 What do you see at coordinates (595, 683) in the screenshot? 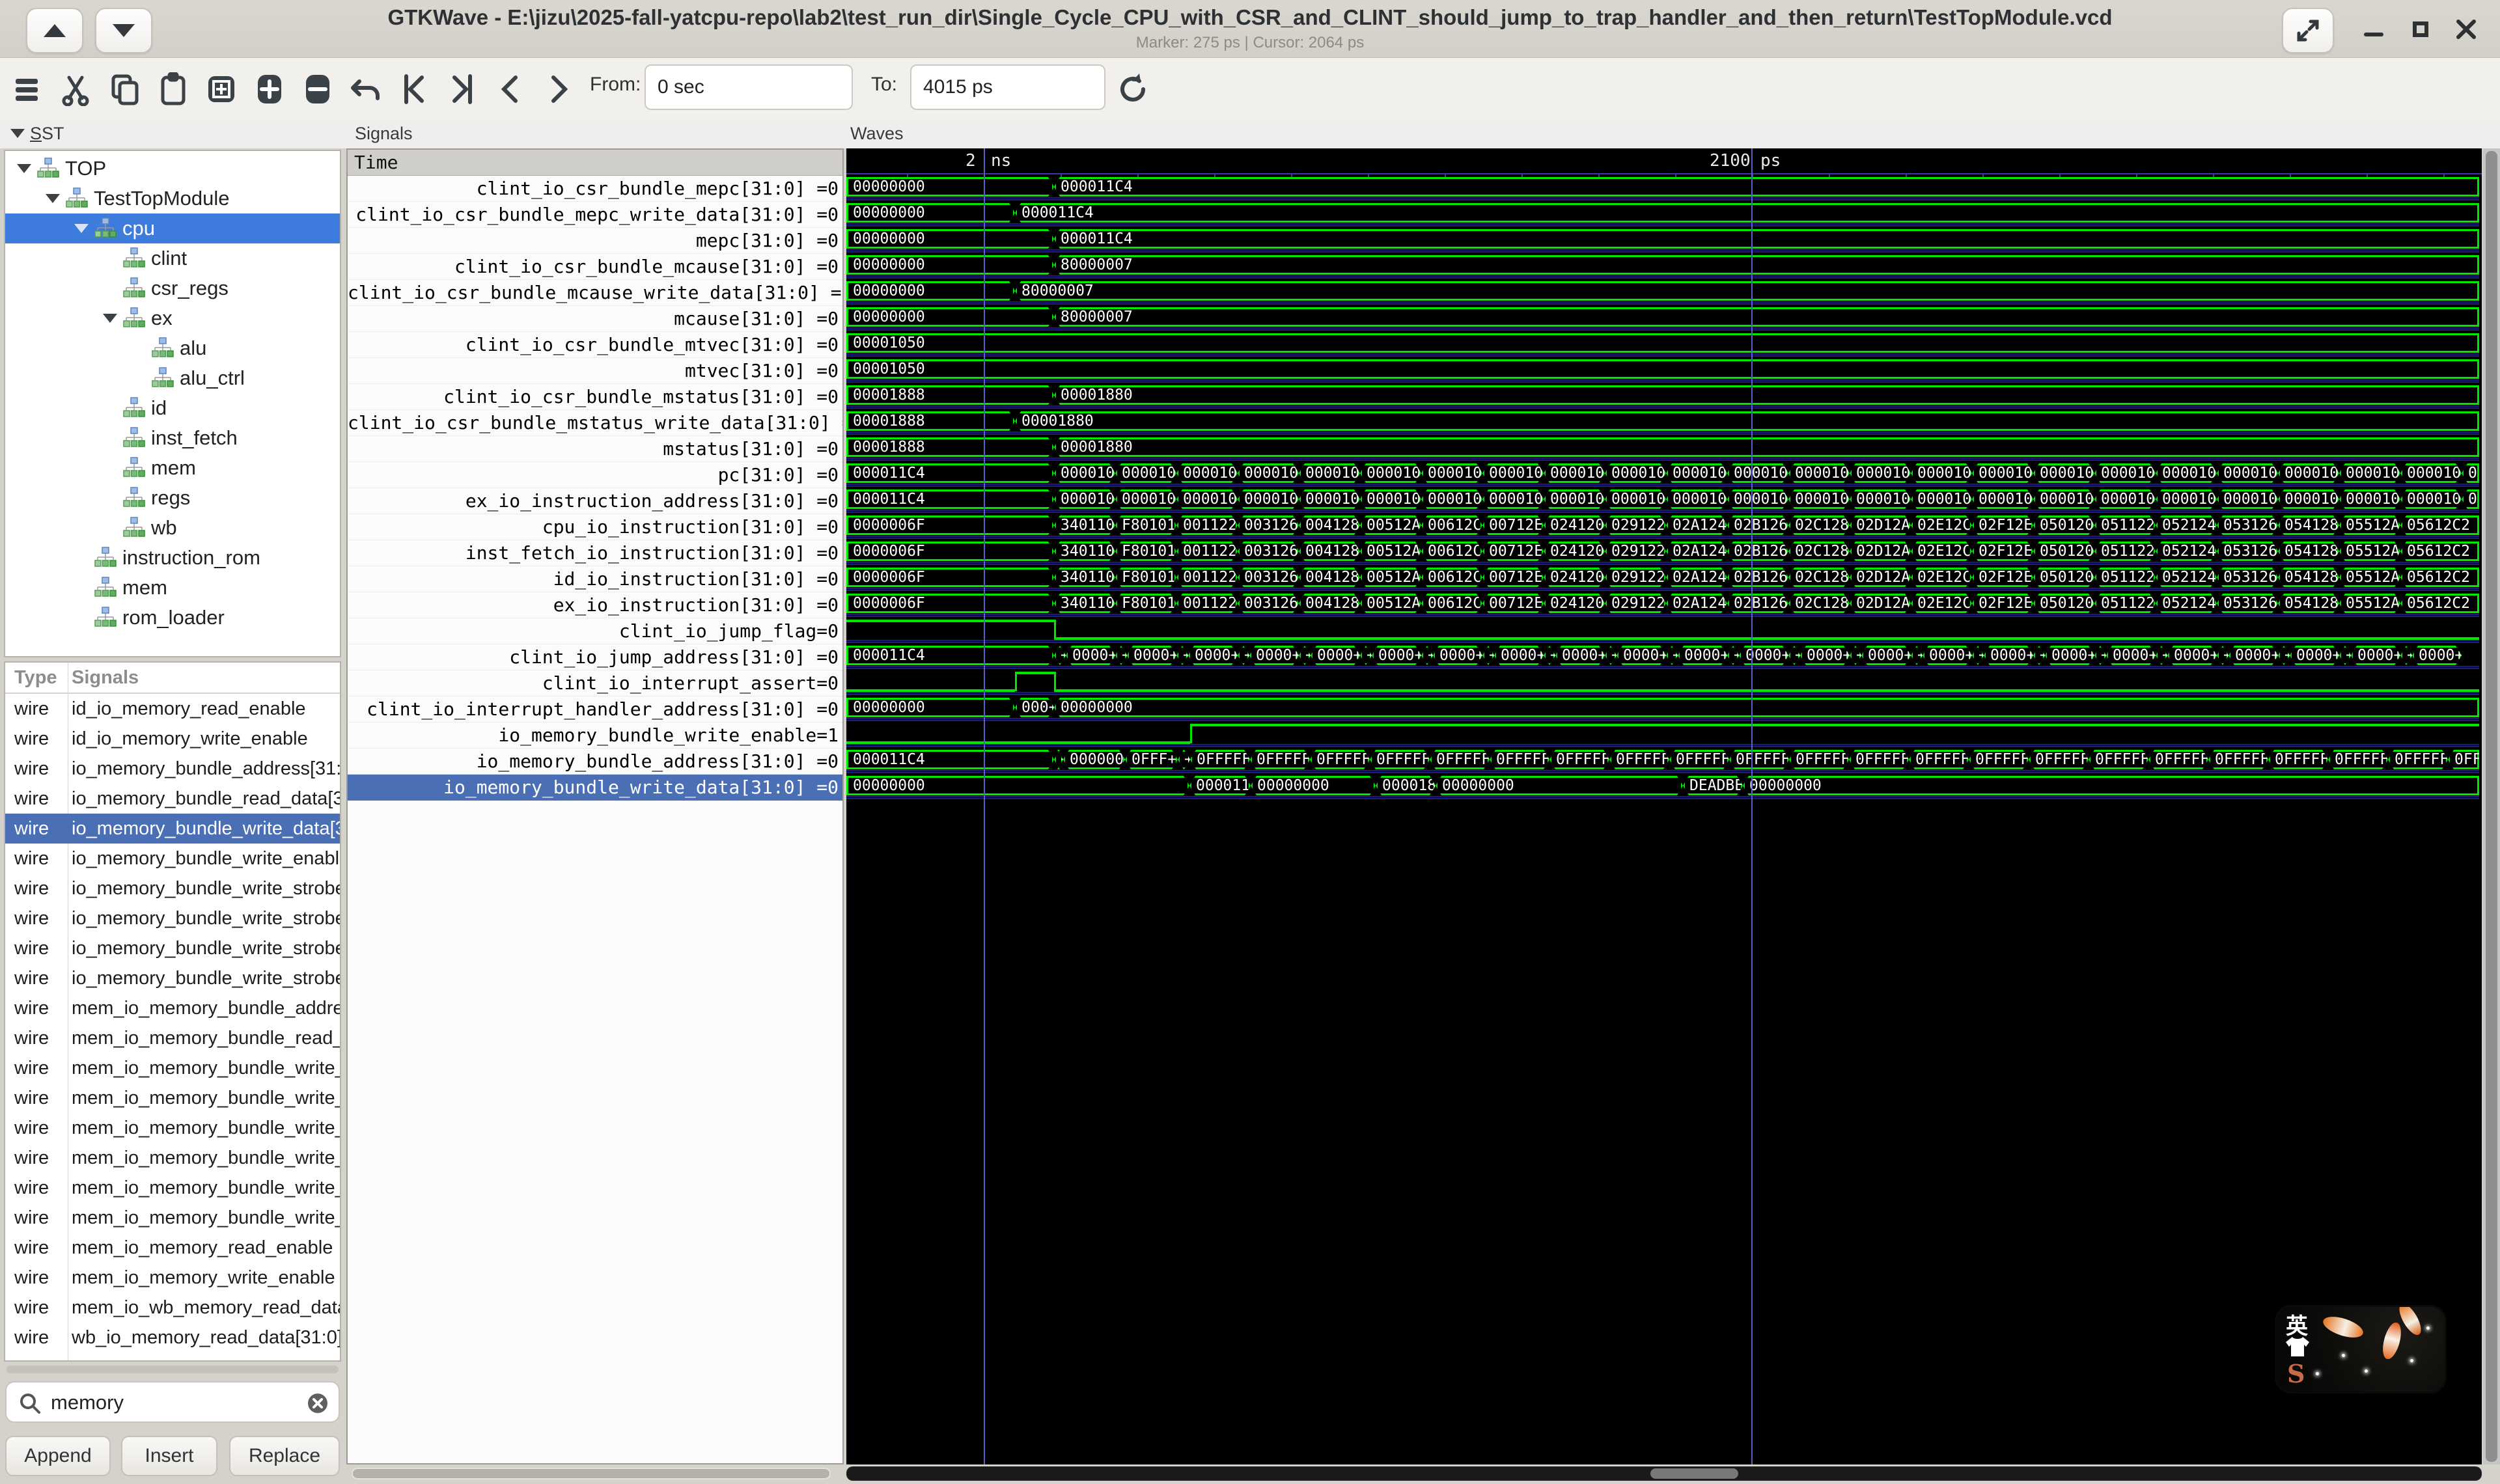
I see `wave-signal-label: clint_io_interrupt_assert=0` at bounding box center [595, 683].